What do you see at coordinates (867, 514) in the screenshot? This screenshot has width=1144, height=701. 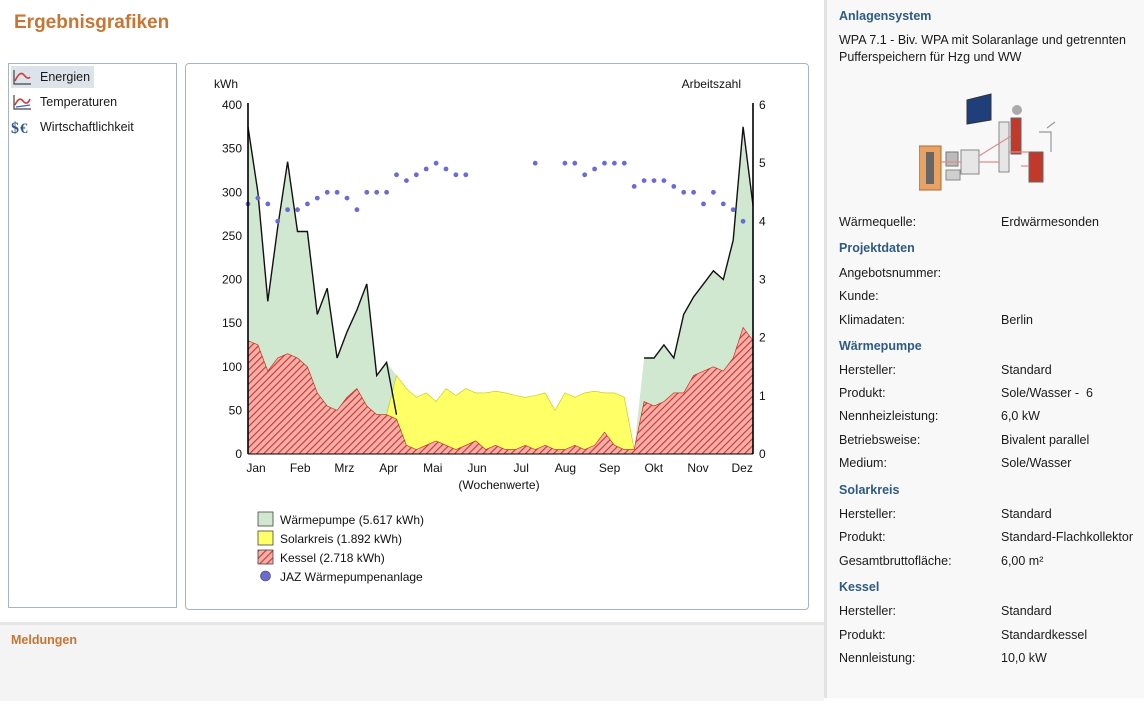 I see `solar-manufacturer-label: Hersteller:` at bounding box center [867, 514].